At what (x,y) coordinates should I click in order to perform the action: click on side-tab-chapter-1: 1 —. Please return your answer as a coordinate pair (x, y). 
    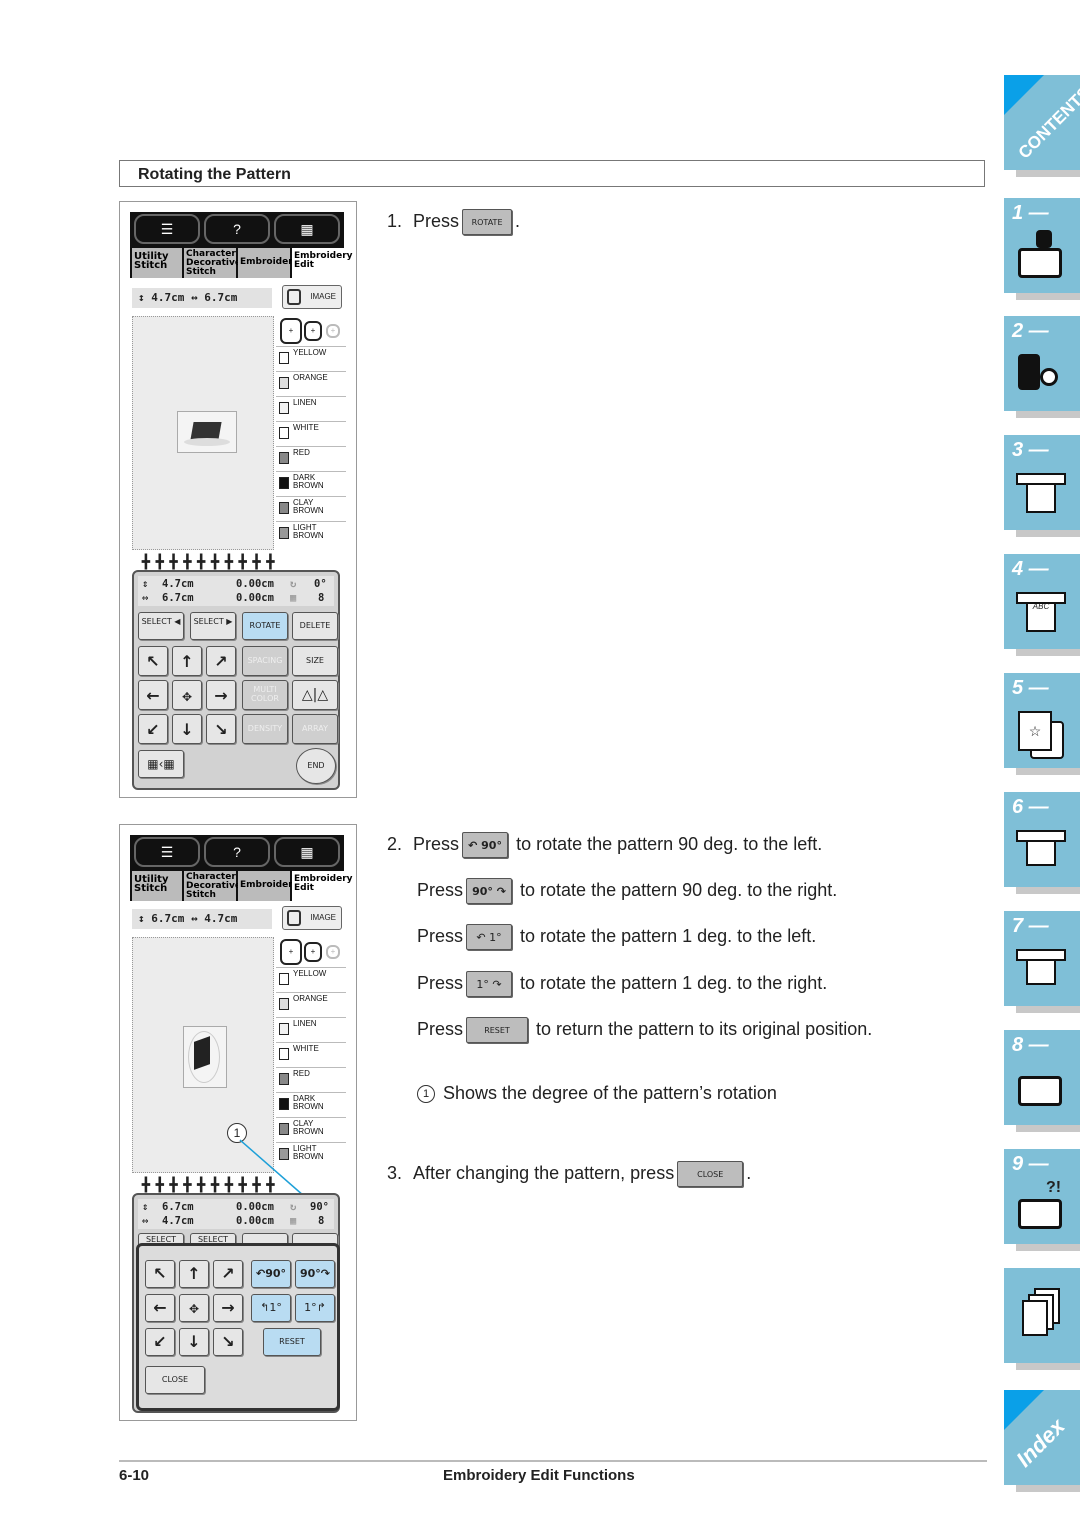
    Looking at the image, I should click on (1042, 249).